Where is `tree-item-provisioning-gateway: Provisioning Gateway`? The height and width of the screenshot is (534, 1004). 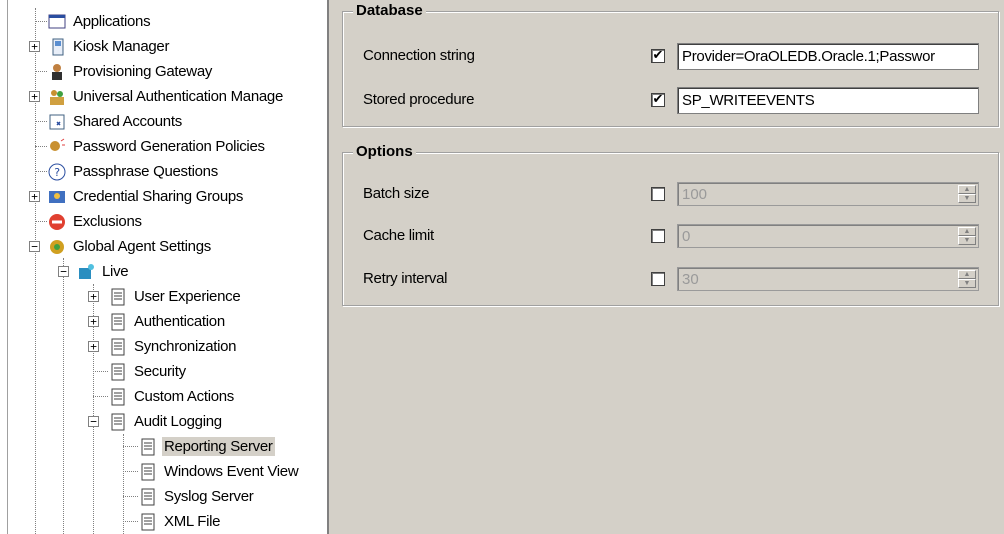
tree-item-provisioning-gateway: Provisioning Gateway is located at coordinates (130, 71).